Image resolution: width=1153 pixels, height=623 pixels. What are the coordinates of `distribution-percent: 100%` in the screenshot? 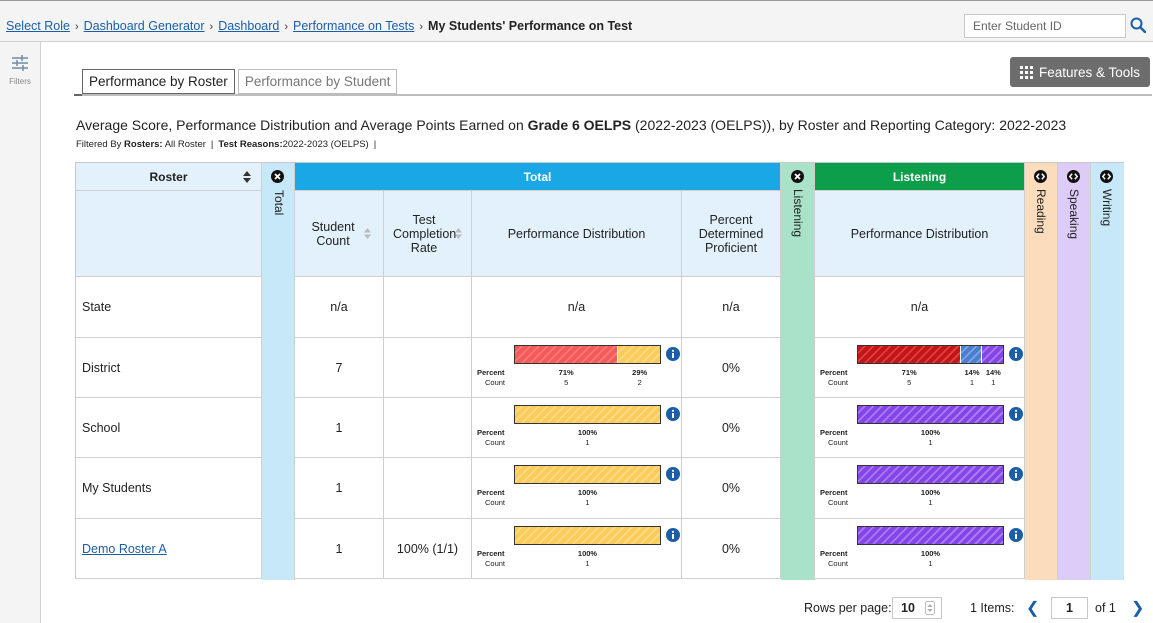 It's located at (930, 432).